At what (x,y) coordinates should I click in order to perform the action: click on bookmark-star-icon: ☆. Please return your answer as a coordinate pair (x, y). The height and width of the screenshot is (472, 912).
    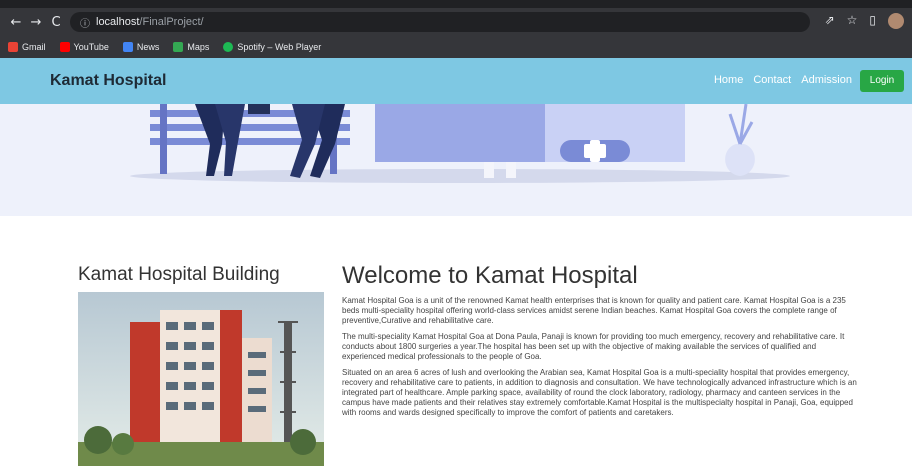
    Looking at the image, I should click on (852, 21).